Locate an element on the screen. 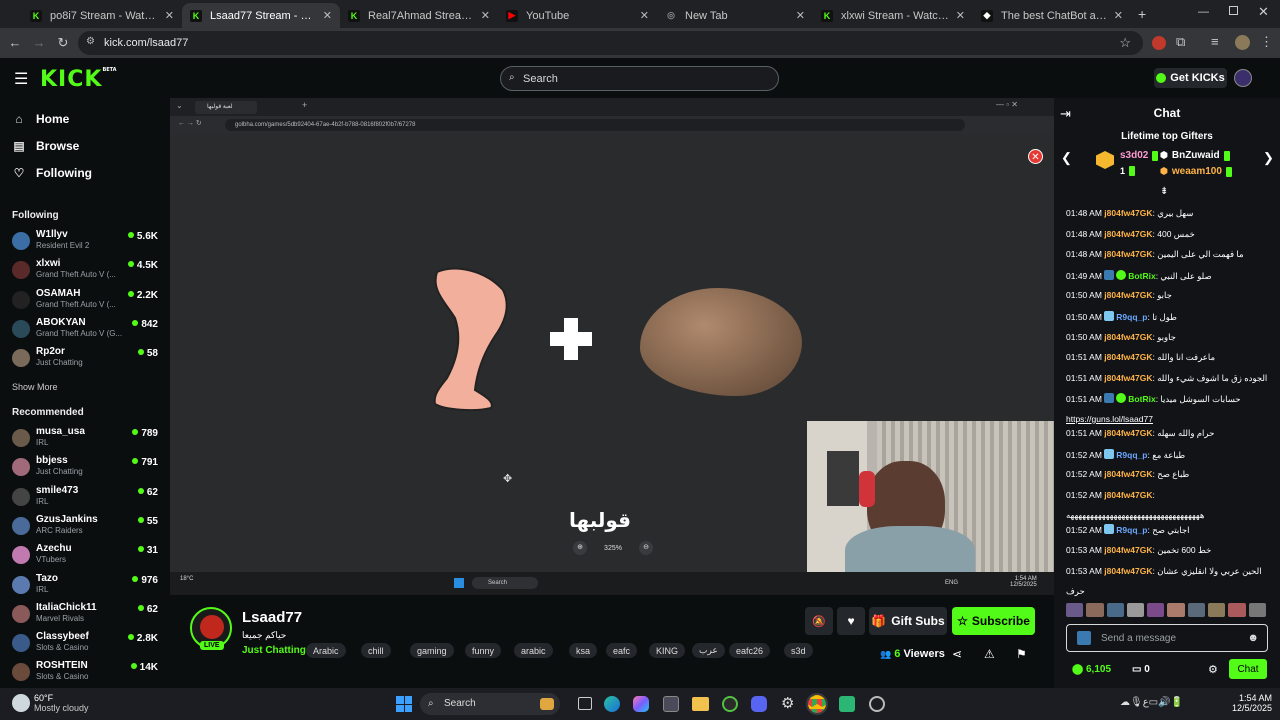 The height and width of the screenshot is (720, 1280). chat-settings-icon: ⚙ is located at coordinates (1213, 669).